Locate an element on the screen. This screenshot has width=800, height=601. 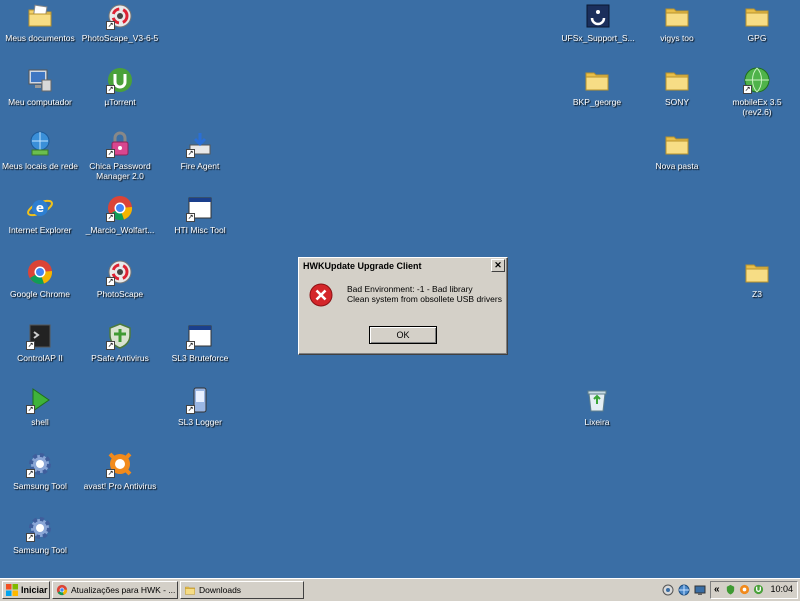
desktop-icon-avast: ↗ avast! Pro Antivirus is located at coordinates (120, 478).